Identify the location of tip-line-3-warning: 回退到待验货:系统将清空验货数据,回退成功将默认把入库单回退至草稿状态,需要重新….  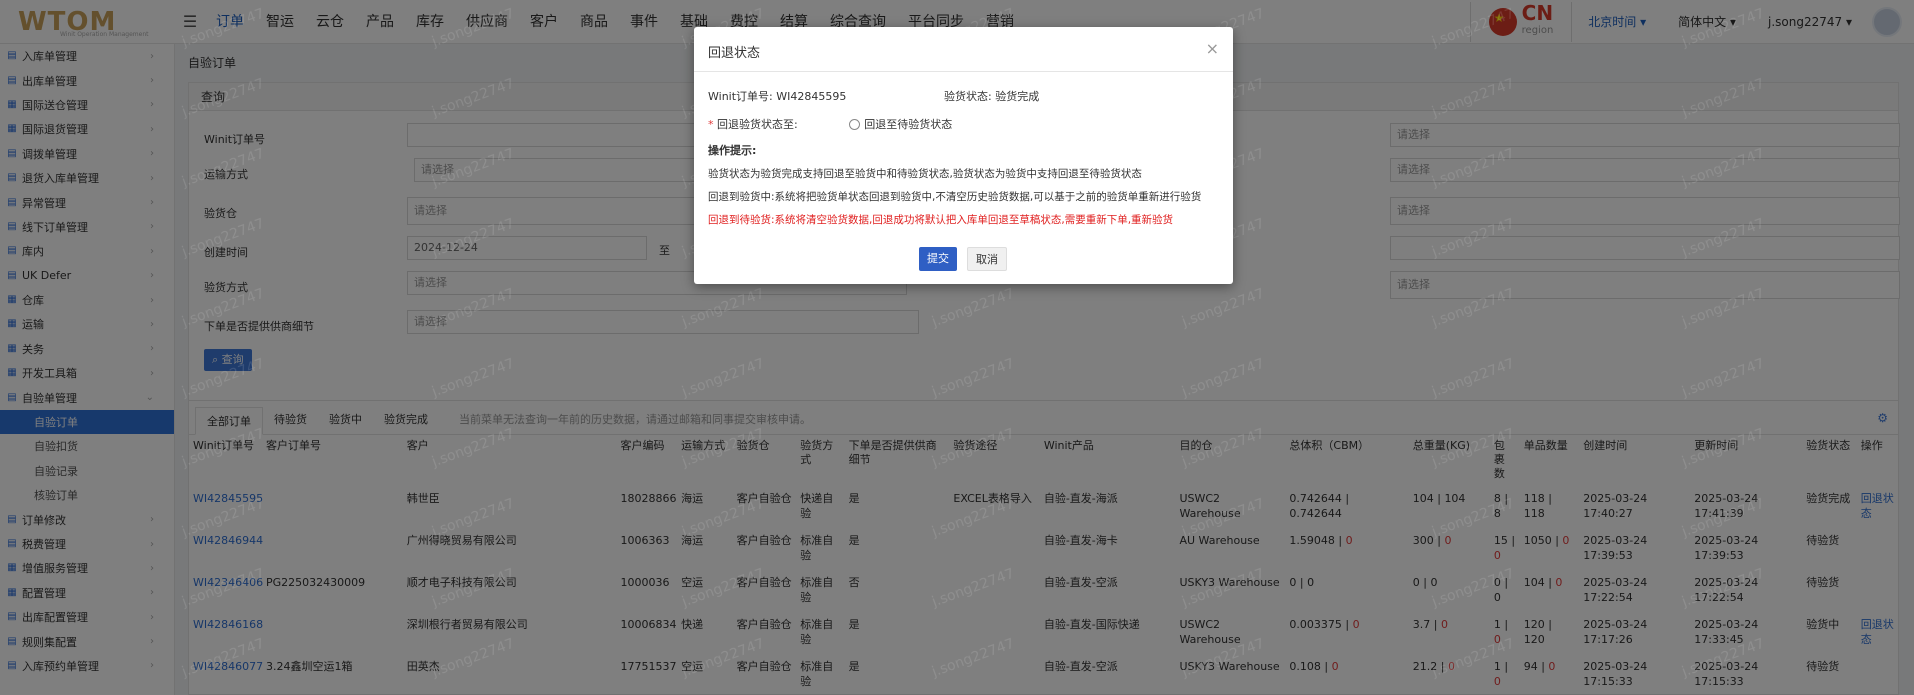
(941, 220).